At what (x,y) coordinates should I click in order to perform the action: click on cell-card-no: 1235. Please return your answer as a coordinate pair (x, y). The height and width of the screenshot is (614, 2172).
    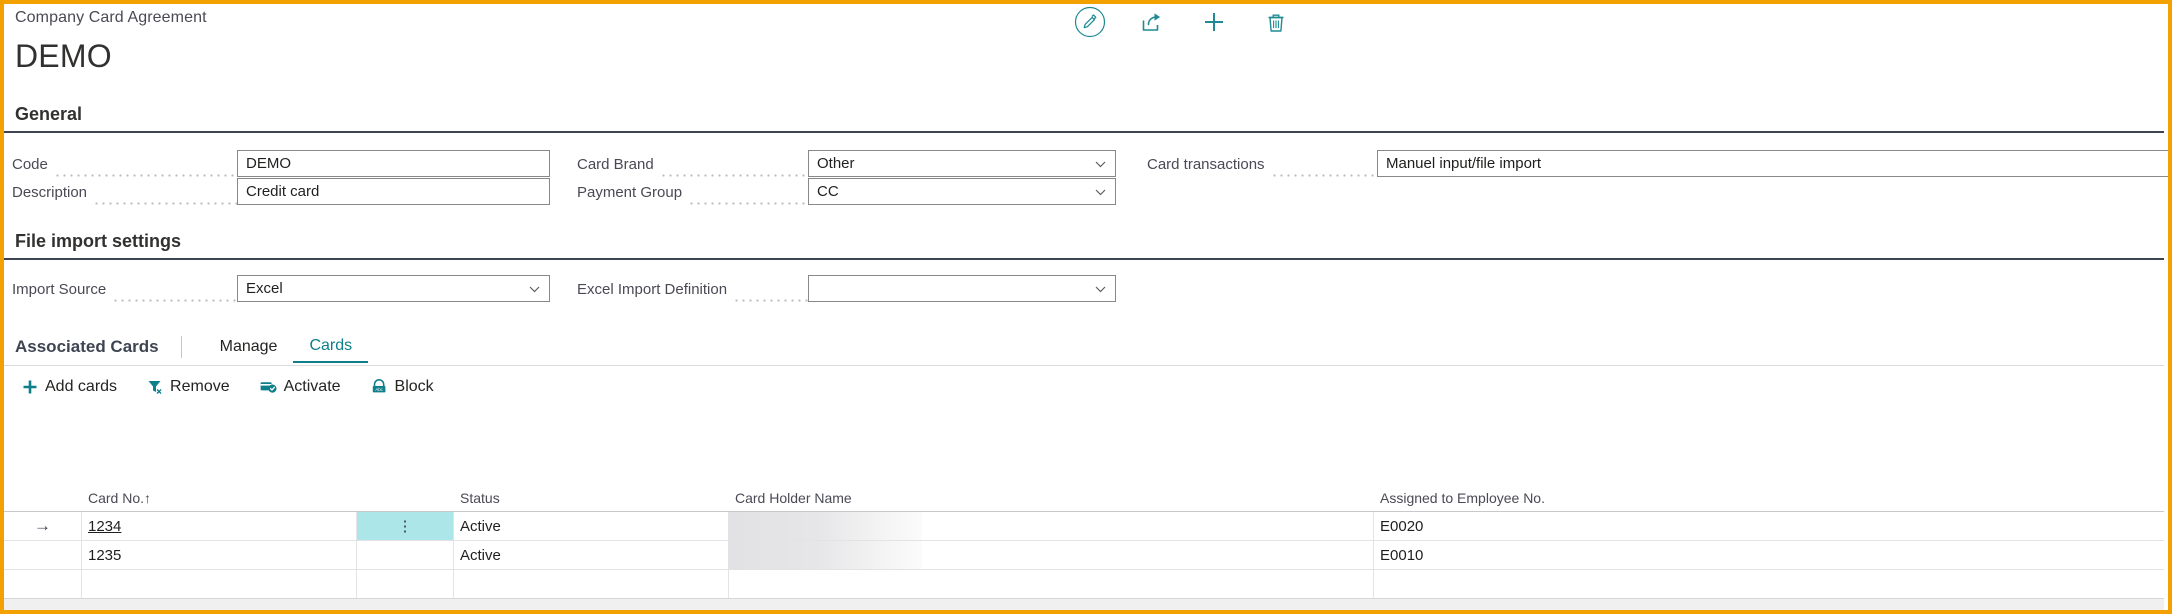
    Looking at the image, I should click on (219, 555).